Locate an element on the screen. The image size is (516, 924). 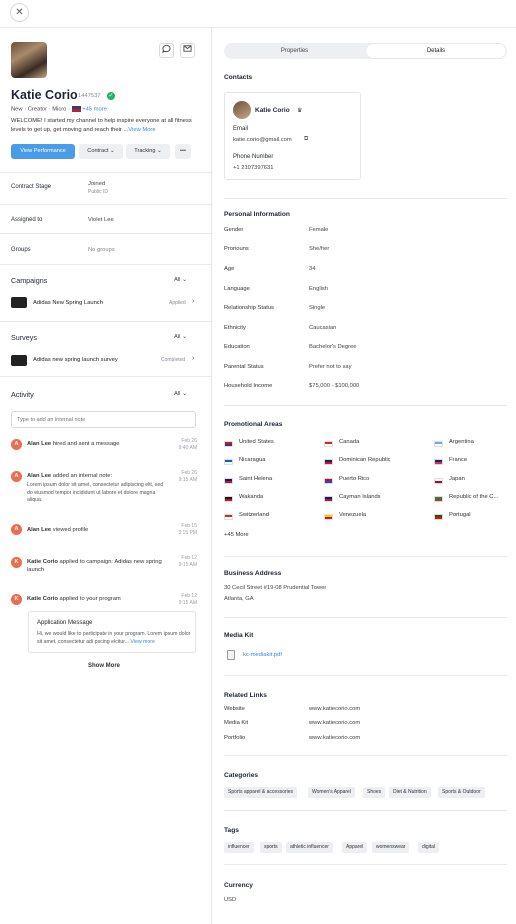
profile-meta-line: New · Creator · Micro · +45 more is located at coordinates (59, 109).